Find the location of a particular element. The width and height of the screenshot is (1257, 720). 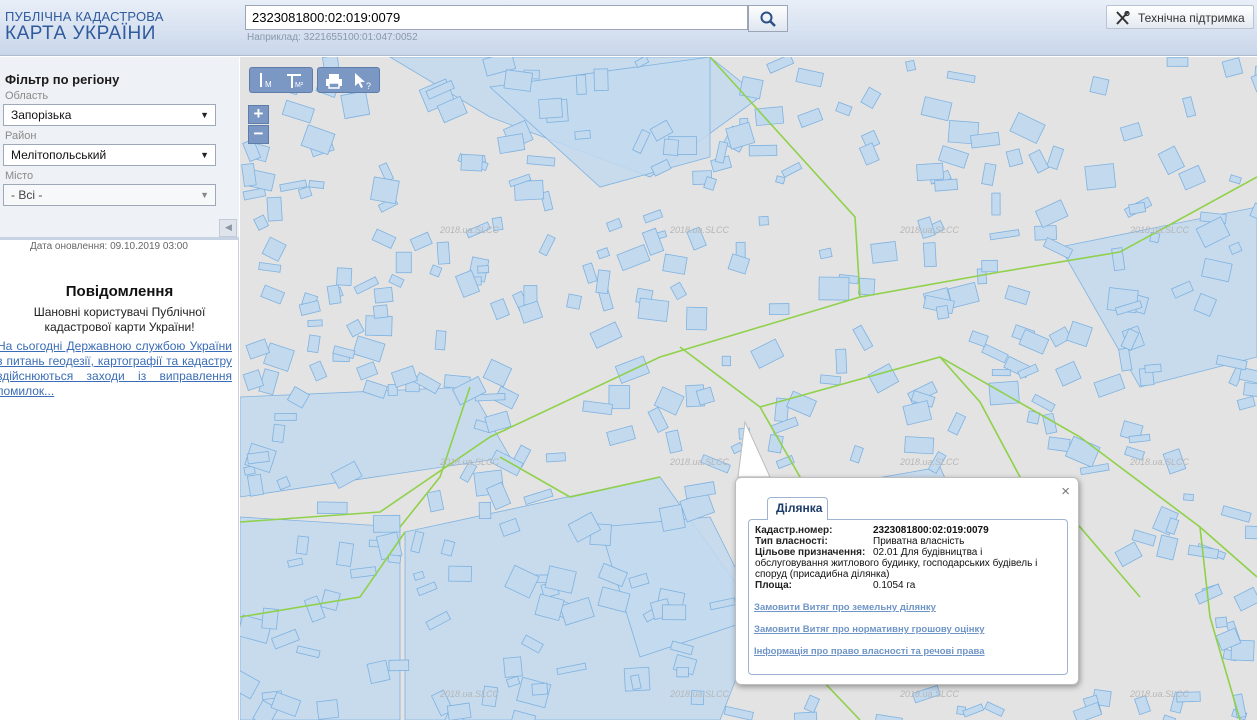

search-button is located at coordinates (768, 18).